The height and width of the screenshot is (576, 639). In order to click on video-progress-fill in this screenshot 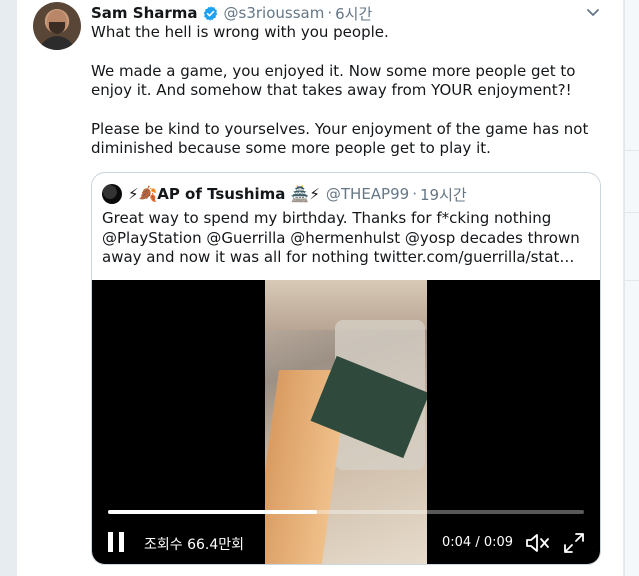, I will do `click(213, 512)`.